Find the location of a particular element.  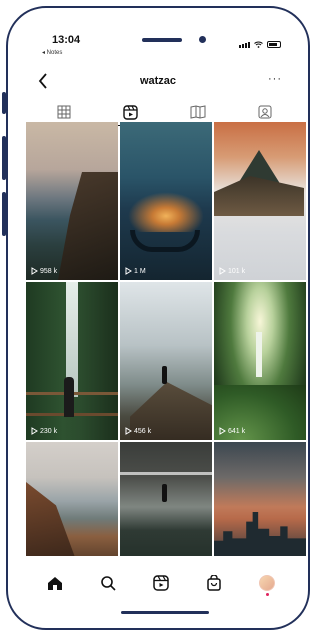

camera-dot is located at coordinates (202, 39).